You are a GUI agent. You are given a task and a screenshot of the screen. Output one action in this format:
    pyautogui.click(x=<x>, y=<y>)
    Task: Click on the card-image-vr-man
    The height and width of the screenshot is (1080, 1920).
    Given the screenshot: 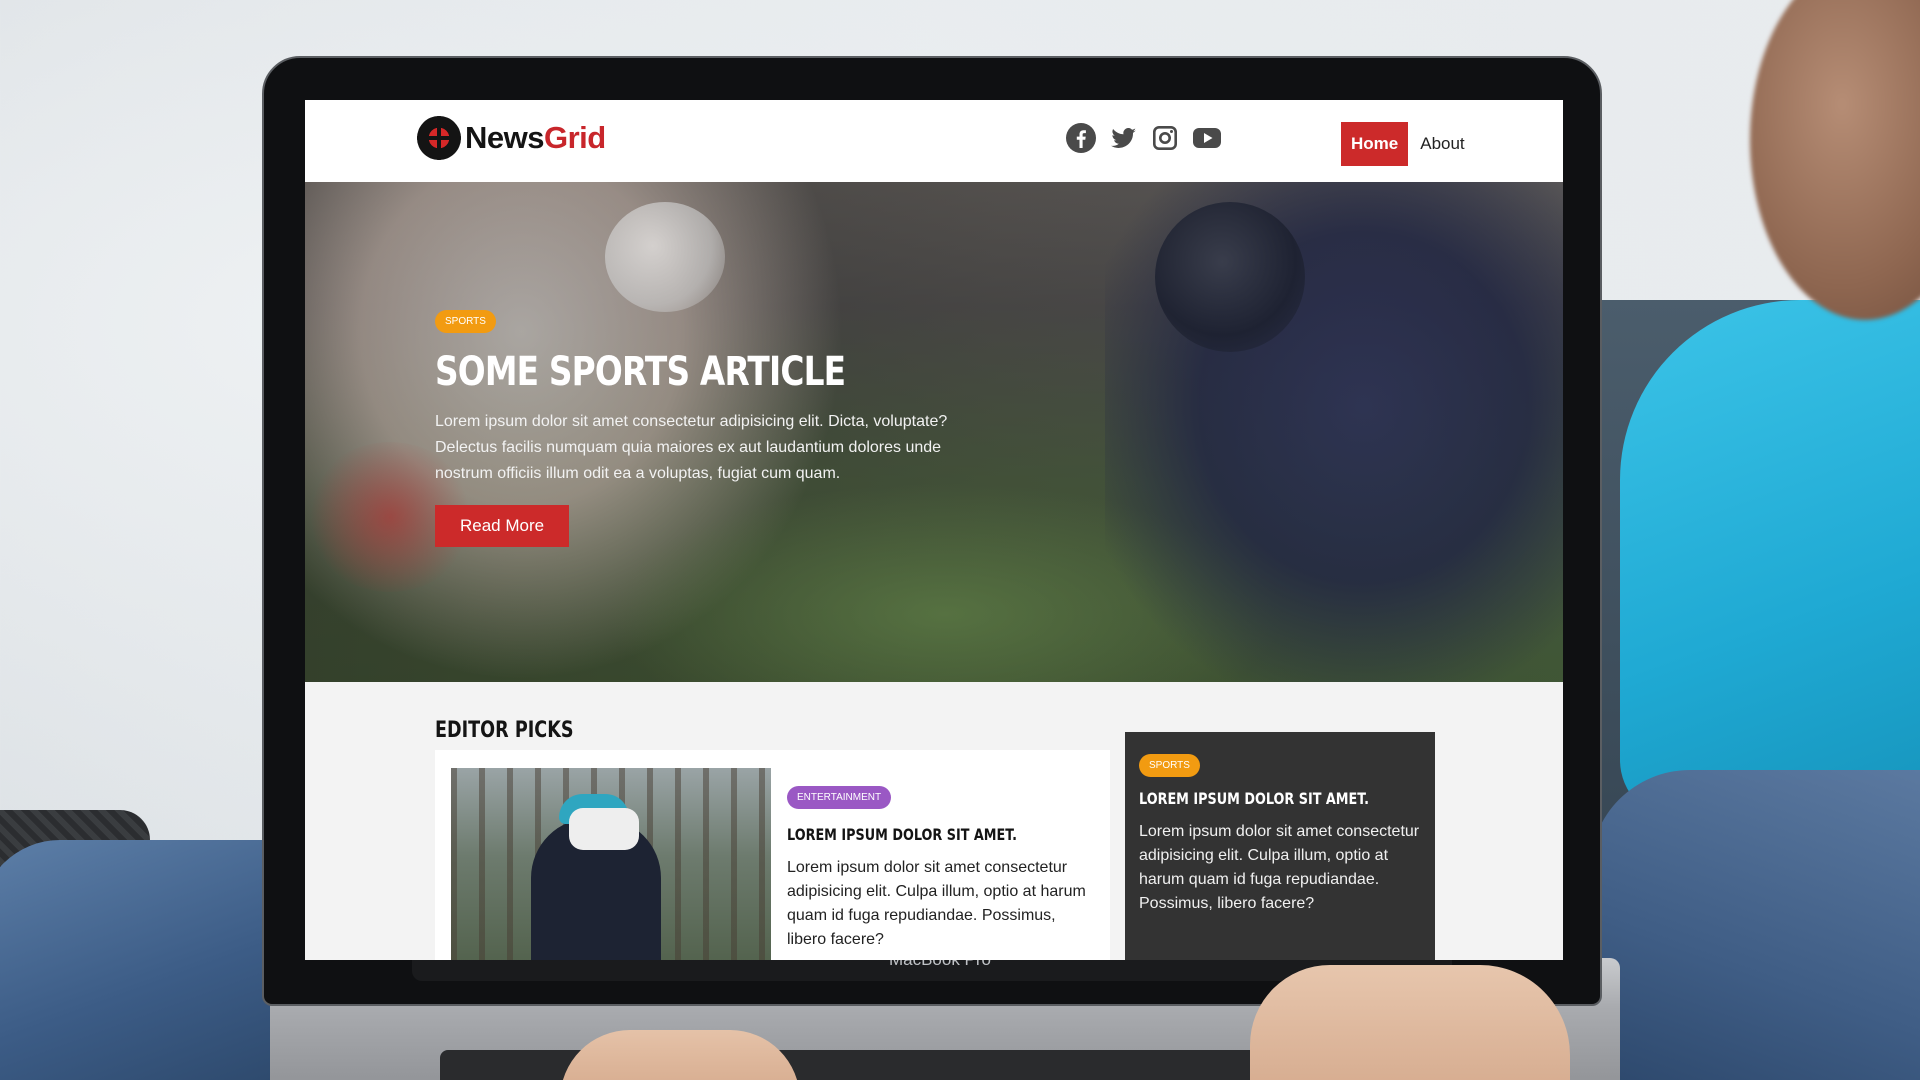 What is the action you would take?
    pyautogui.click(x=611, y=864)
    